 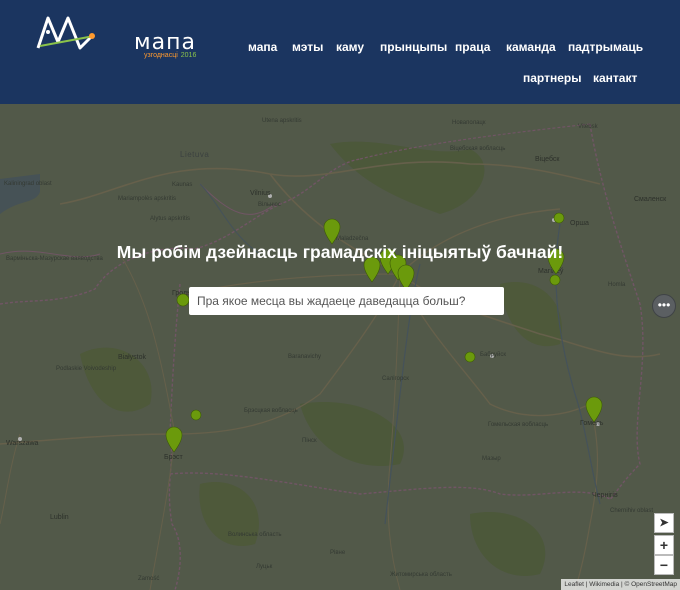 I want to click on map-attribution: Leaflet | Wikimedia | © OpenStreetMap, so click(x=620, y=584).